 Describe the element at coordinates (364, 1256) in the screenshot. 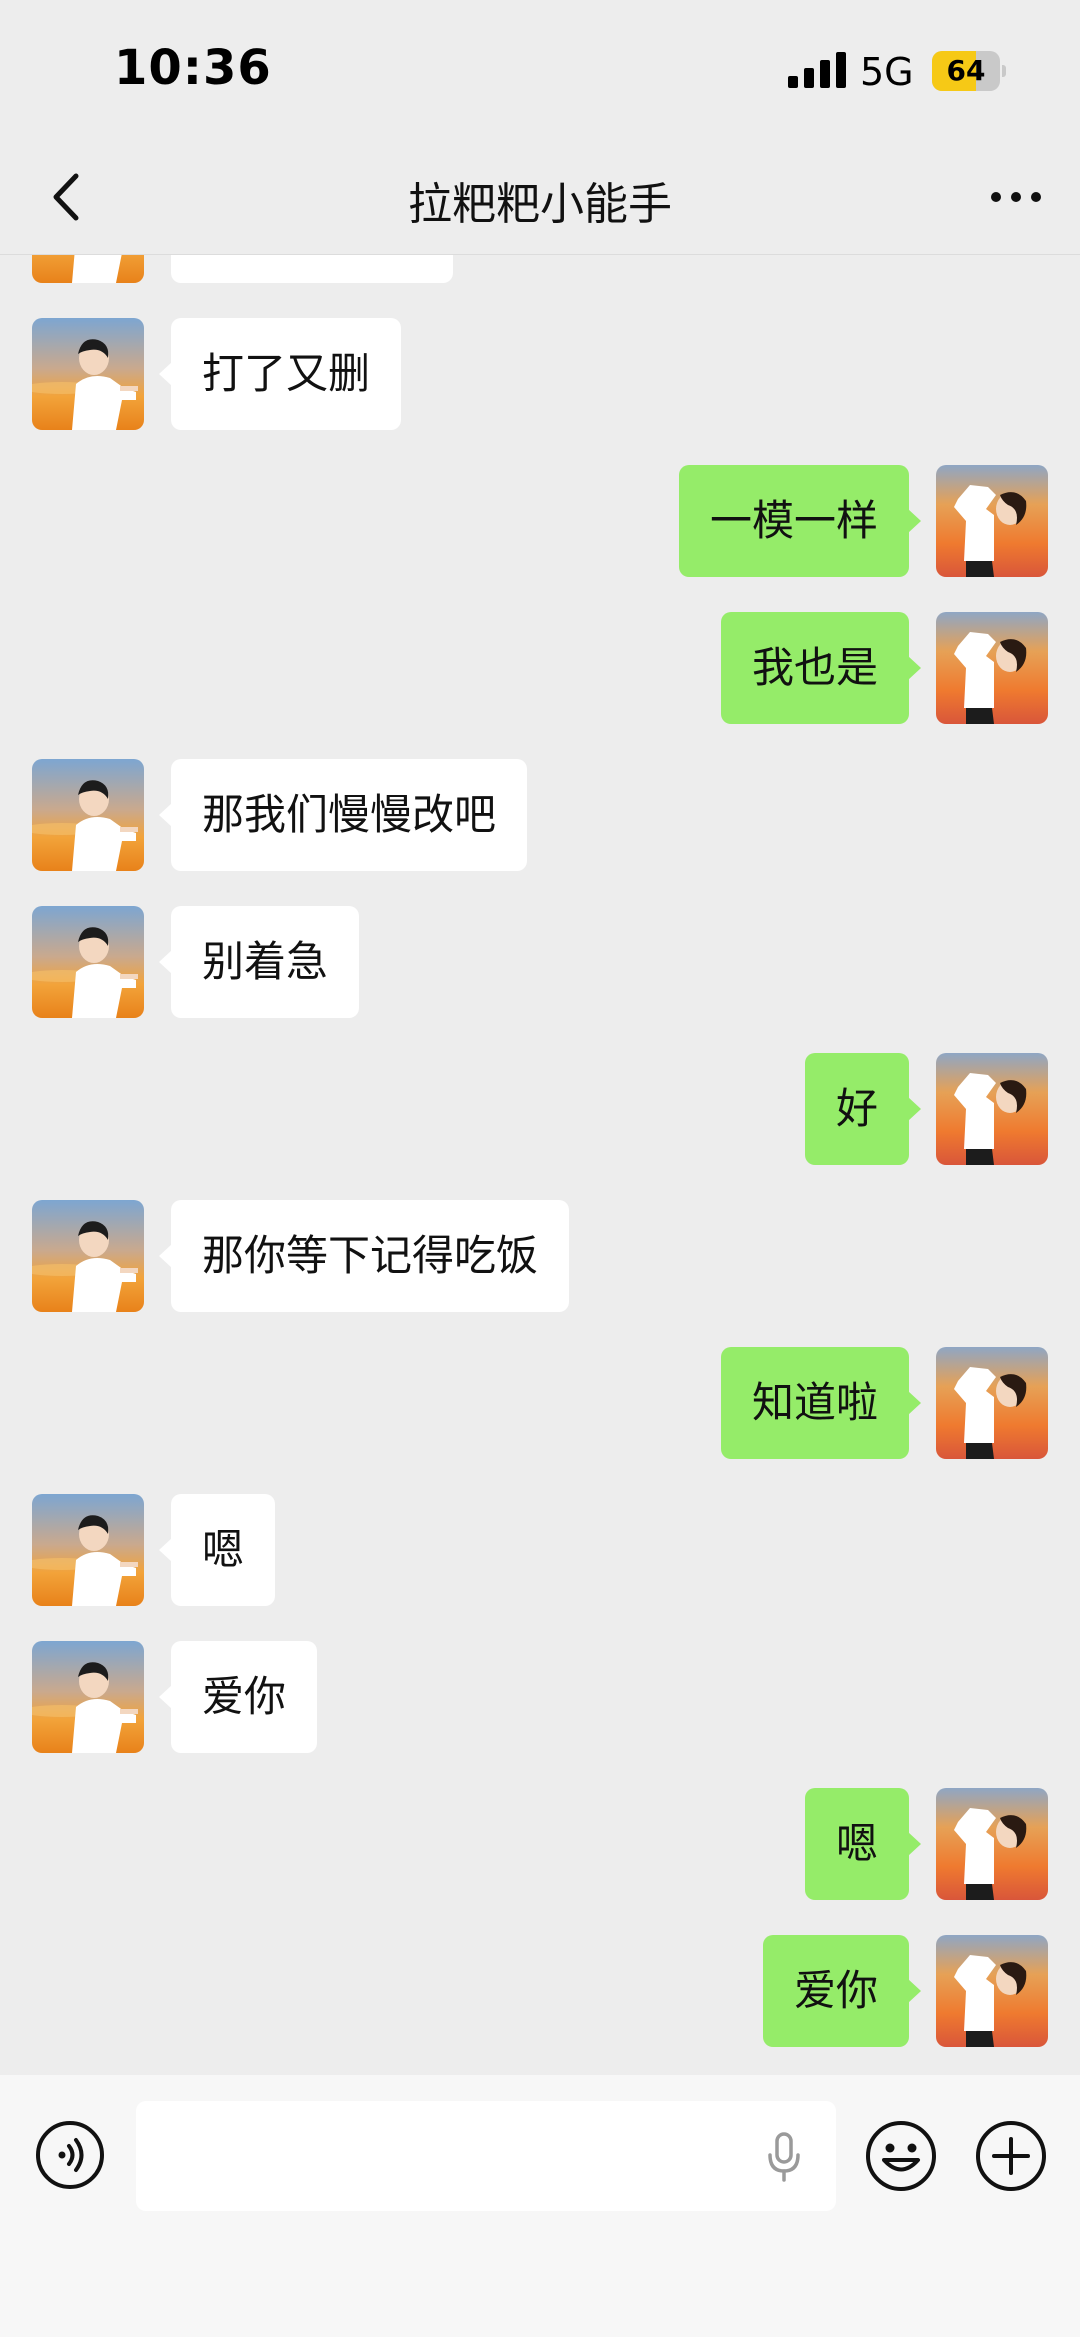

I see `message-bubble: 那你等下记得吃饭` at that location.